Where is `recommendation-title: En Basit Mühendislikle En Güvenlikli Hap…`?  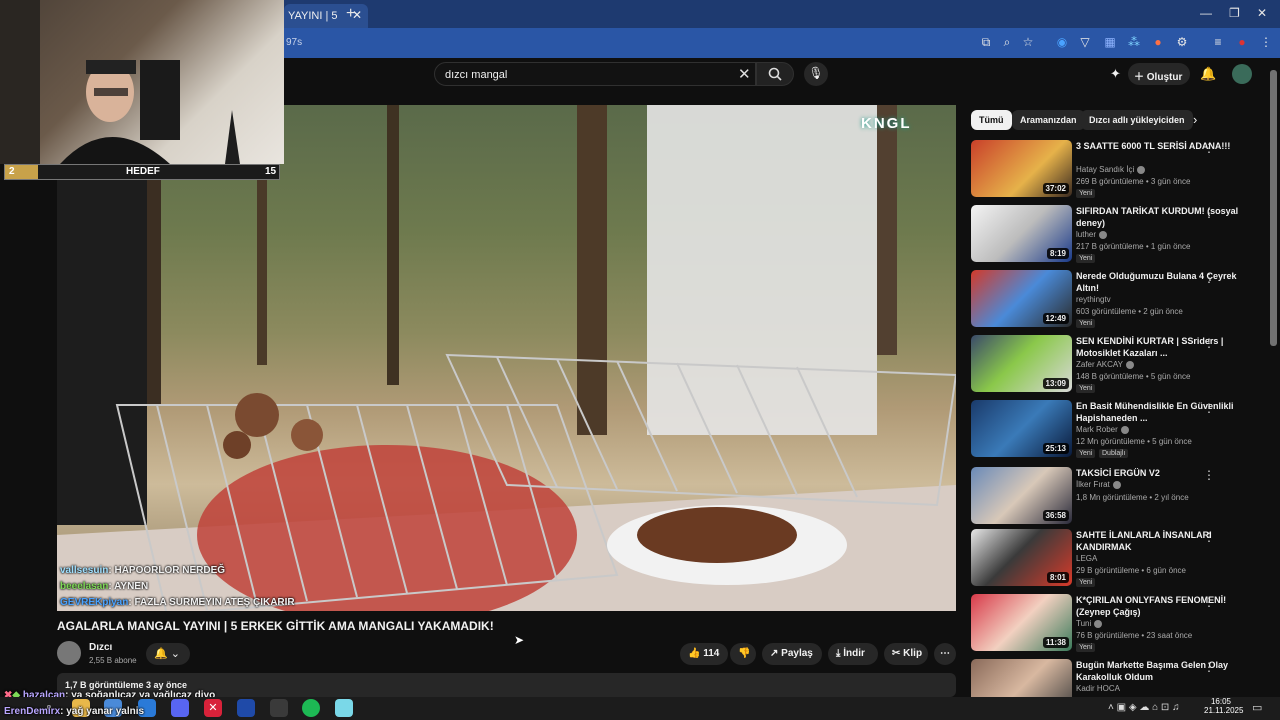
recommendation-title: En Basit Mühendislikle En Güvenlikli Hap… is located at coordinates (1166, 412).